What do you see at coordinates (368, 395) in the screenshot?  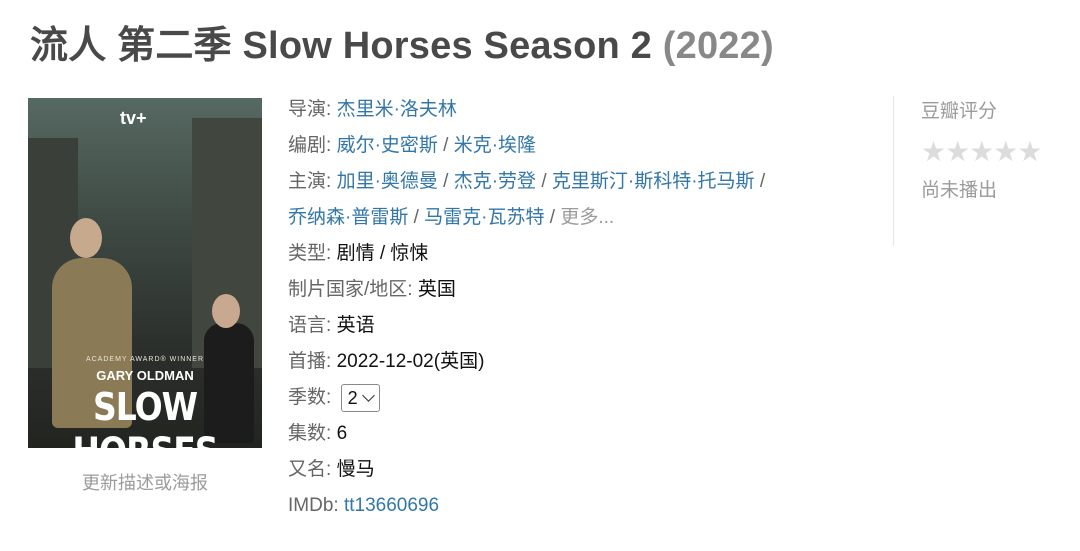 I see `chevron-down-icon` at bounding box center [368, 395].